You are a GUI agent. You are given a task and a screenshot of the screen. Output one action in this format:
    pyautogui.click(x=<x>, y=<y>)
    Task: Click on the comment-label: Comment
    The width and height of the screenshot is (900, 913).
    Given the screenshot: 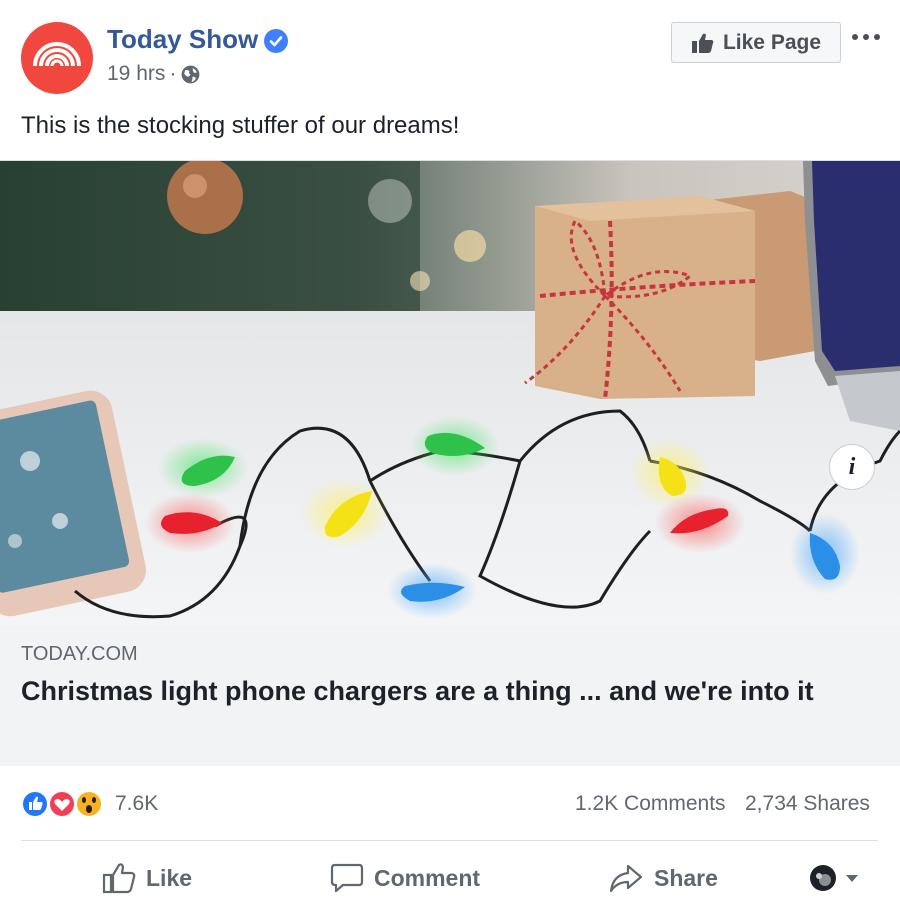 What is the action you would take?
    pyautogui.click(x=427, y=877)
    